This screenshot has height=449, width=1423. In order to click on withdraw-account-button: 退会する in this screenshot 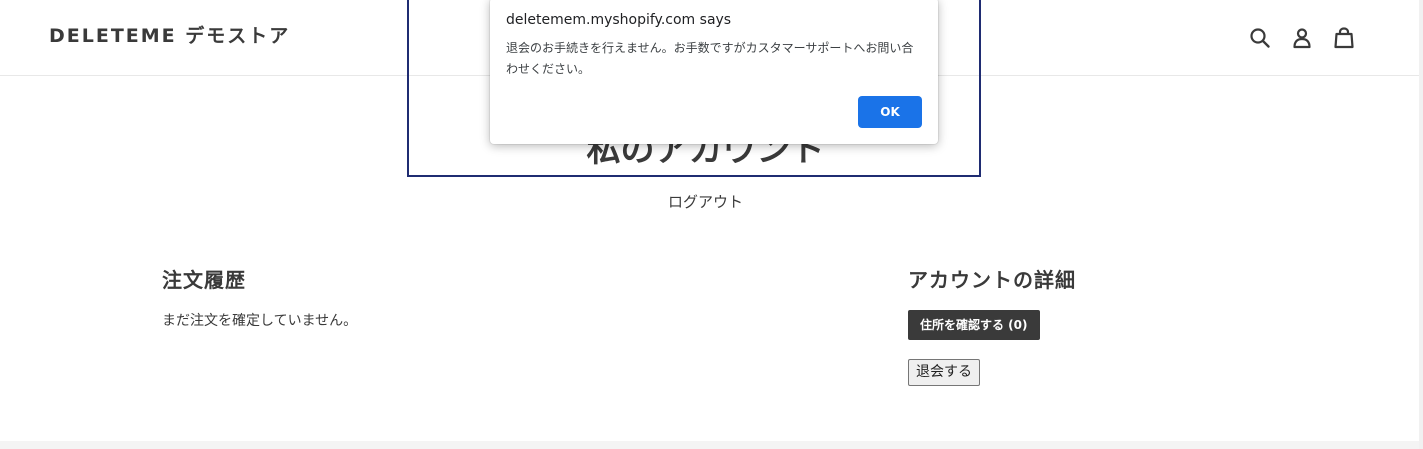, I will do `click(944, 372)`.